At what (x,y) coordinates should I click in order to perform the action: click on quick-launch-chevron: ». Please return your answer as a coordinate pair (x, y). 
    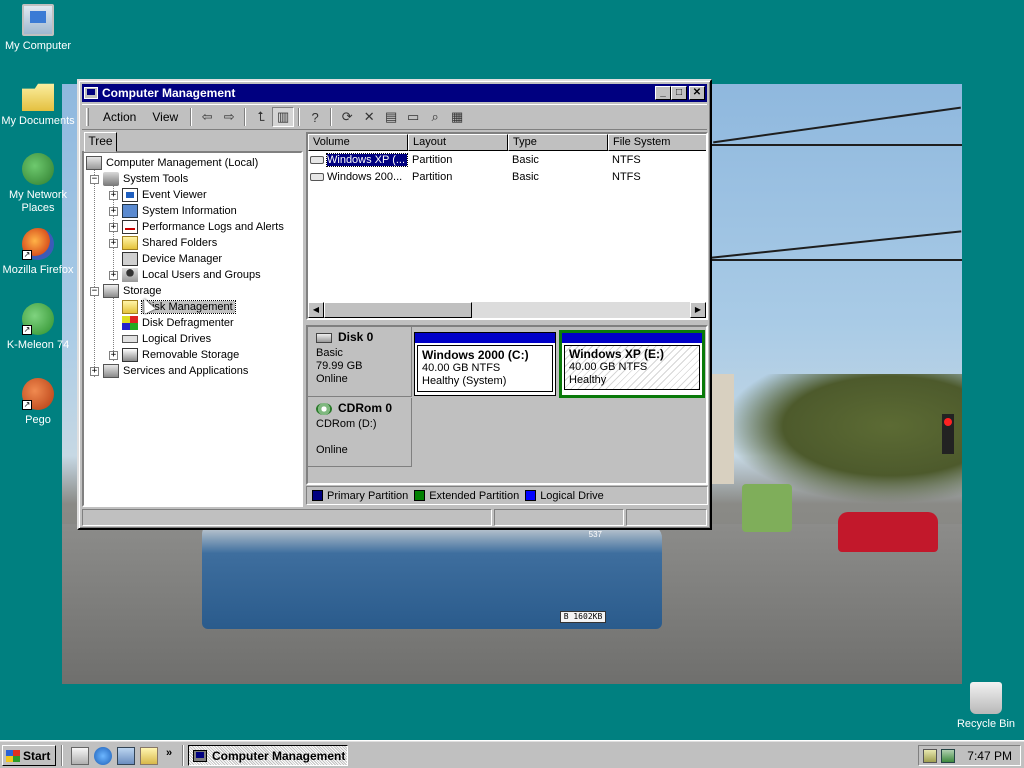
    Looking at the image, I should click on (169, 753).